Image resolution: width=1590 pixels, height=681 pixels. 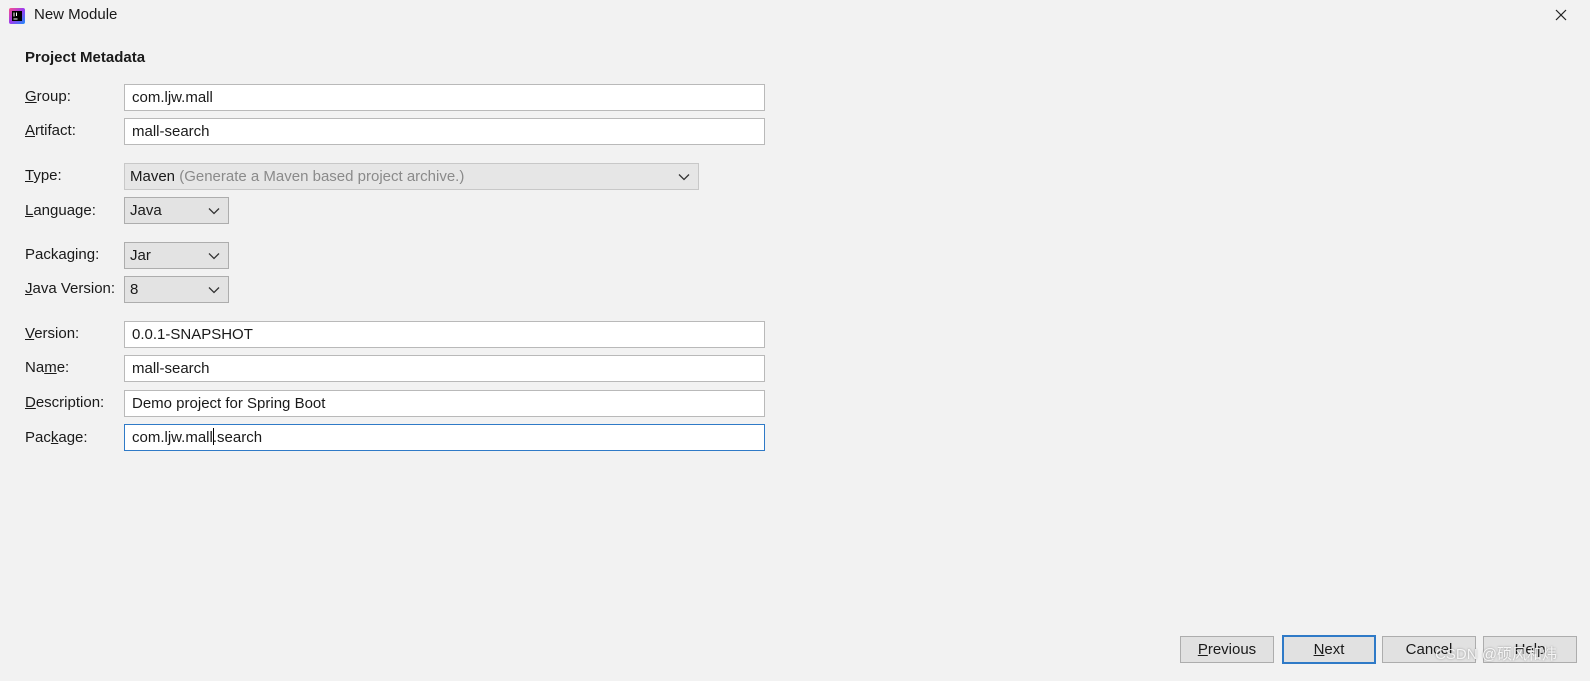 What do you see at coordinates (55, 130) in the screenshot?
I see `artifact-label-text: rtifact:` at bounding box center [55, 130].